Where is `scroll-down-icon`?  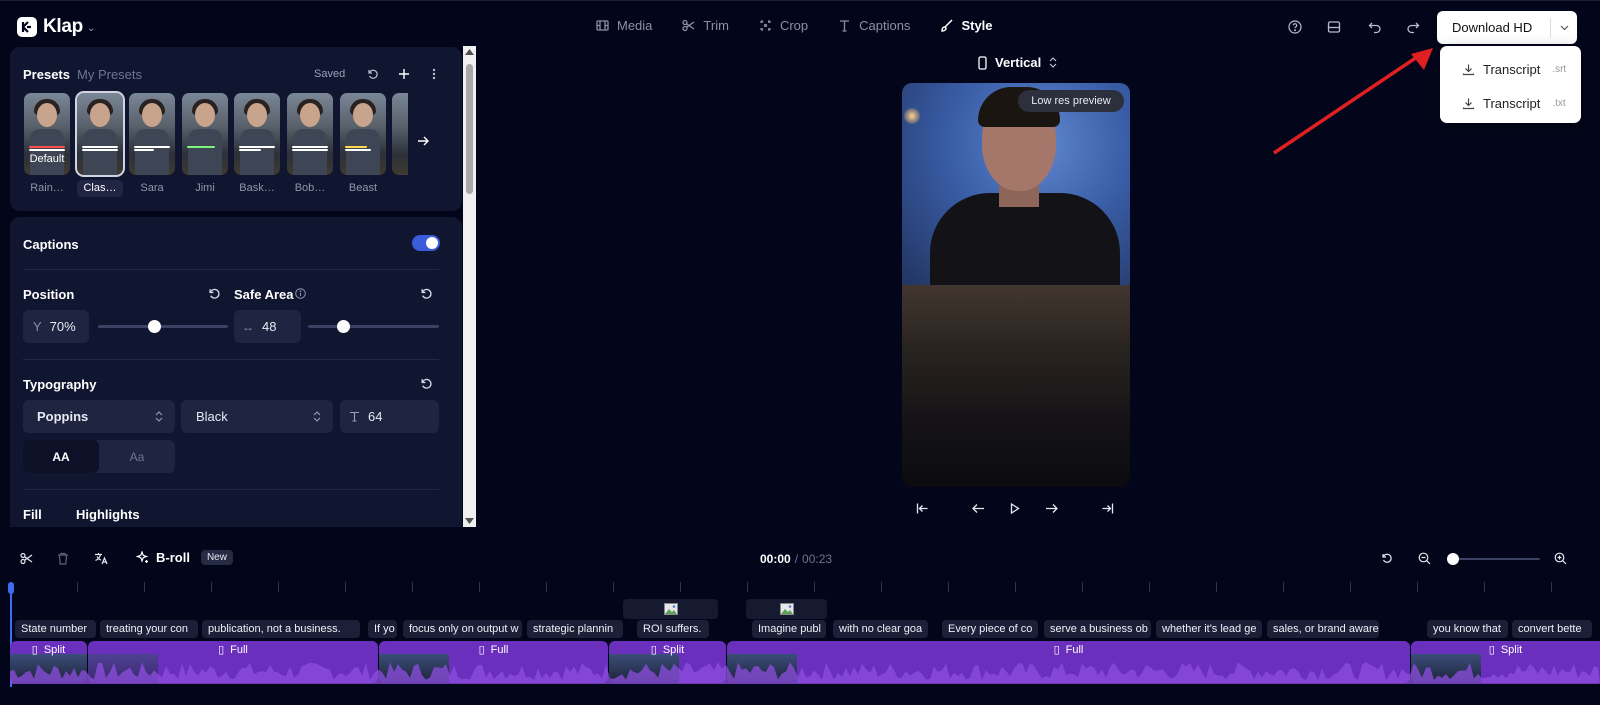
scroll-down-icon is located at coordinates (469, 521).